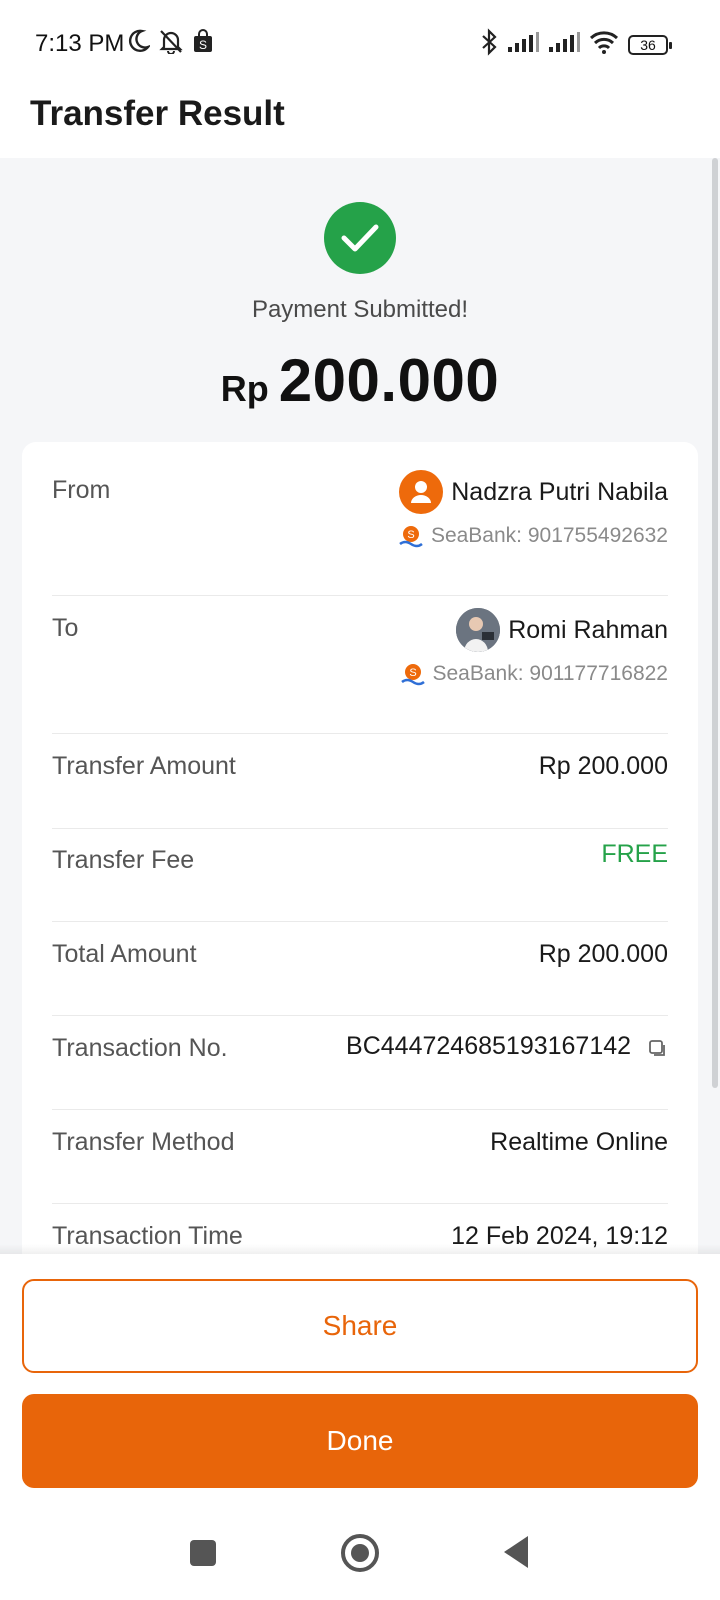 This screenshot has width=720, height=1600. What do you see at coordinates (603, 766) in the screenshot?
I see `transfer-amount-value: Rp 200.000` at bounding box center [603, 766].